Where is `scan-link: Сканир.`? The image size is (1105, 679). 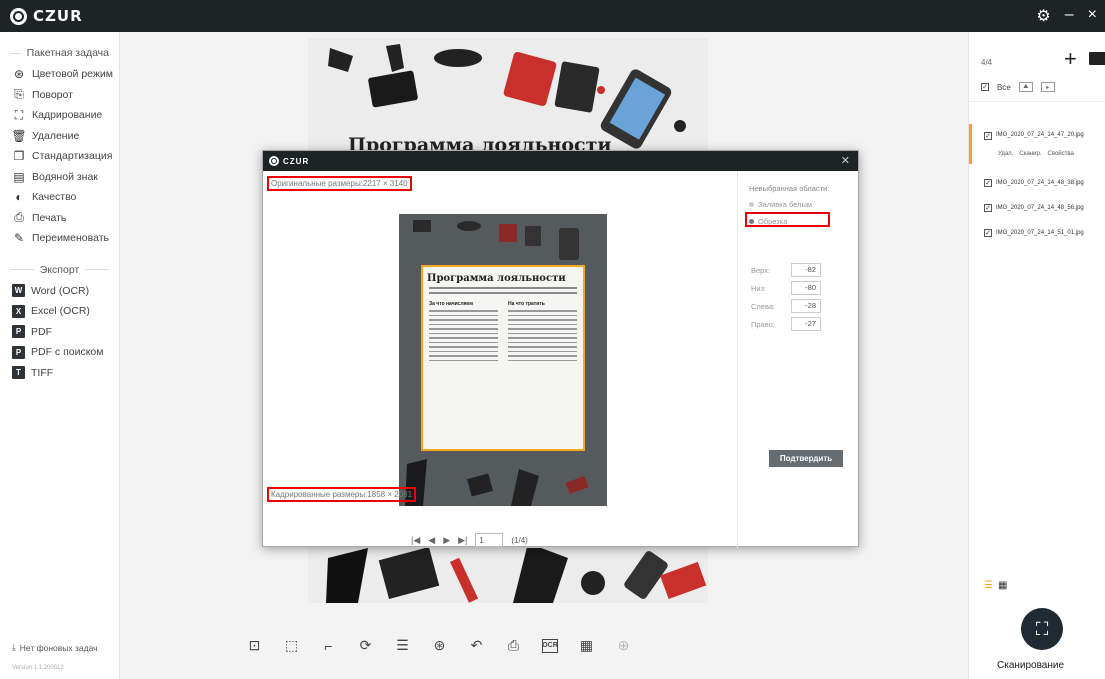 scan-link: Сканир. is located at coordinates (1030, 154).